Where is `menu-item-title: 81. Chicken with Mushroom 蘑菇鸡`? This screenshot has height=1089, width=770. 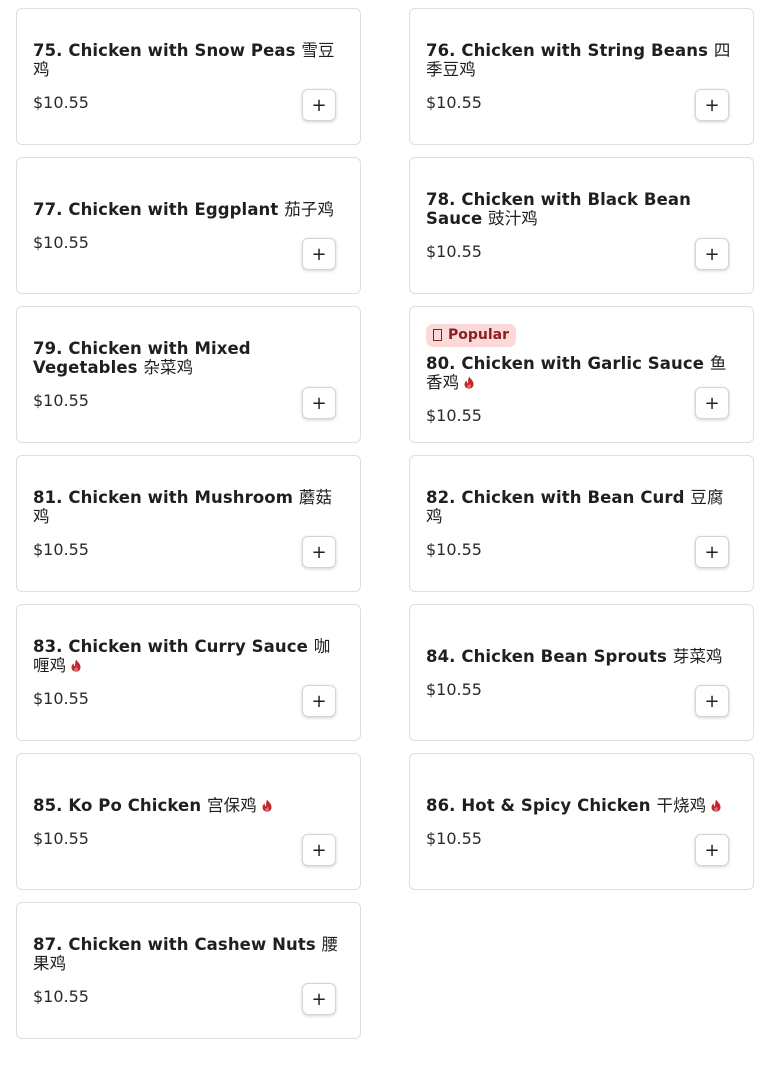
menu-item-title: 81. Chicken with Mushroom 蘑菇鸡 is located at coordinates (188, 507).